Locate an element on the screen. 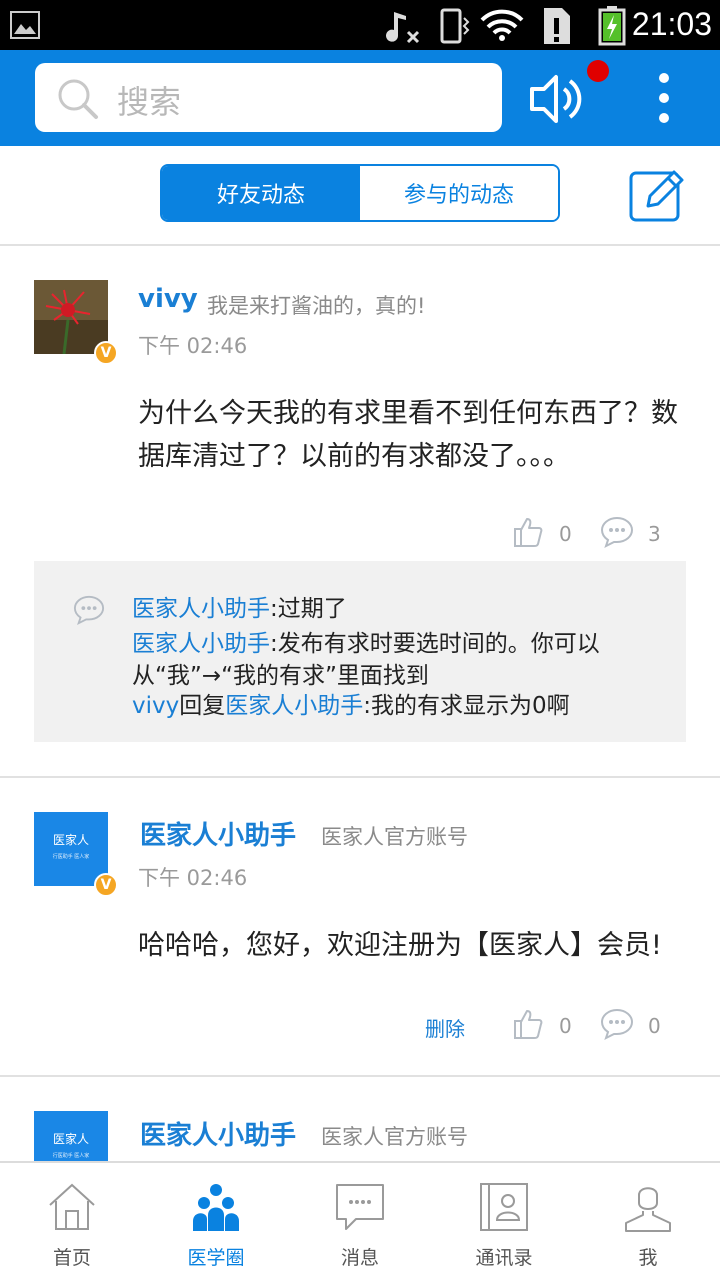  comment-reply-to: 医家人小助手 is located at coordinates (294, 706).